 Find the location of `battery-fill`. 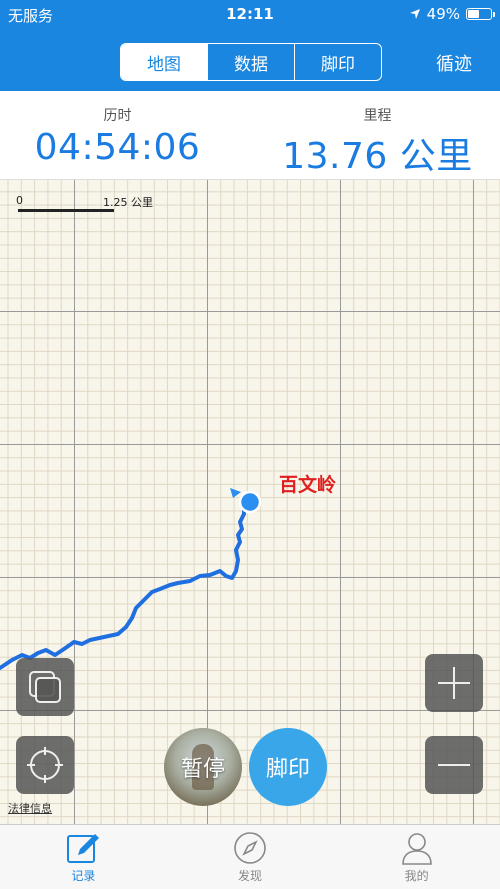

battery-fill is located at coordinates (473, 14).